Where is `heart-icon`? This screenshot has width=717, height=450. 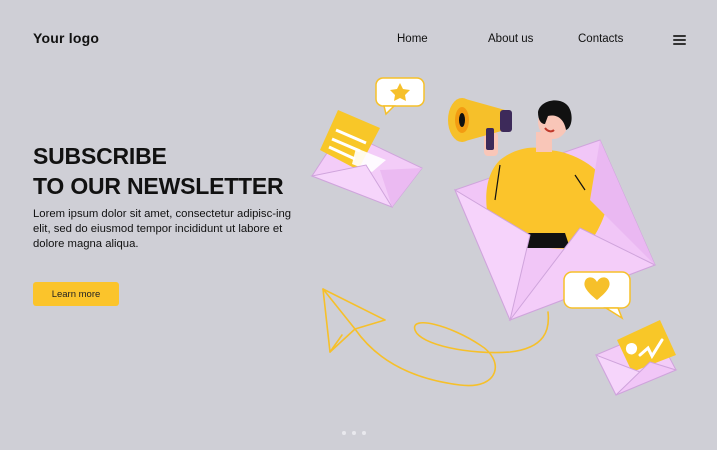 heart-icon is located at coordinates (597, 295).